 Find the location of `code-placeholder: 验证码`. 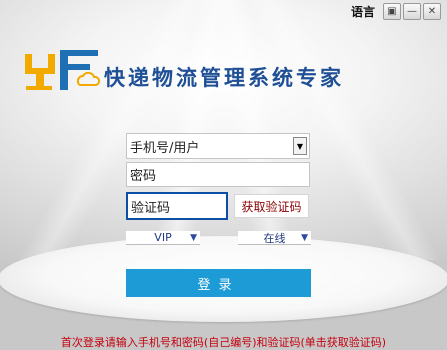

code-placeholder: 验证码 is located at coordinates (151, 208).